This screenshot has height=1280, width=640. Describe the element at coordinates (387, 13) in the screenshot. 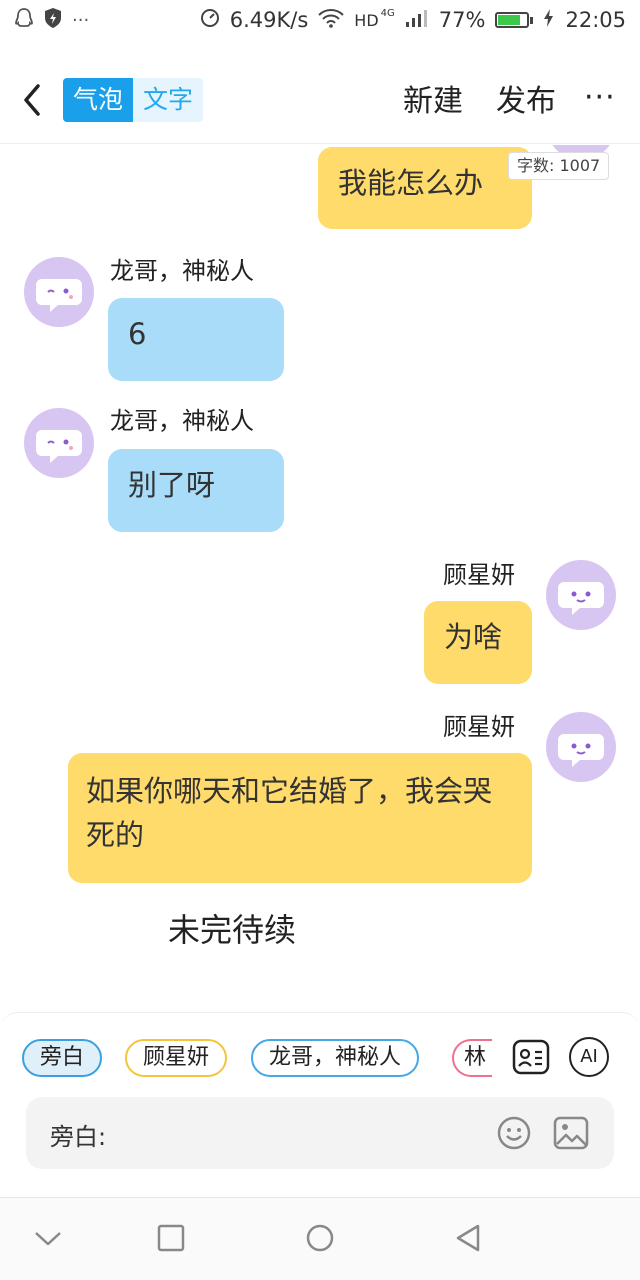

I see `signal-generation: 4G` at that location.